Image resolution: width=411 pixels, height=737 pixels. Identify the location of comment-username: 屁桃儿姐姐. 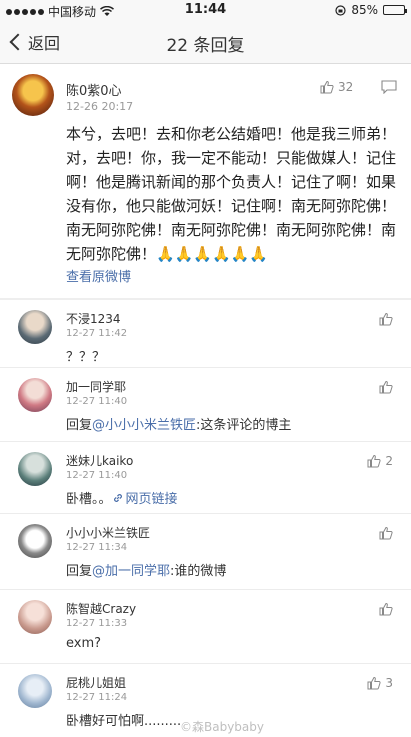
(96, 682).